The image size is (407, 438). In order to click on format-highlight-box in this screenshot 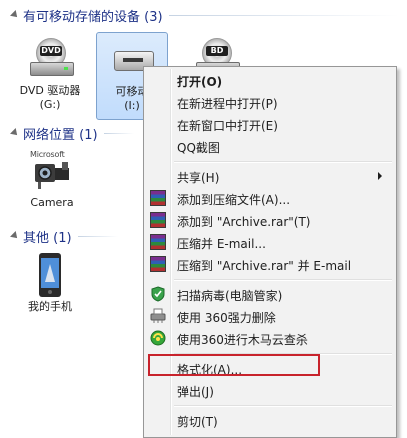, I will do `click(234, 365)`.